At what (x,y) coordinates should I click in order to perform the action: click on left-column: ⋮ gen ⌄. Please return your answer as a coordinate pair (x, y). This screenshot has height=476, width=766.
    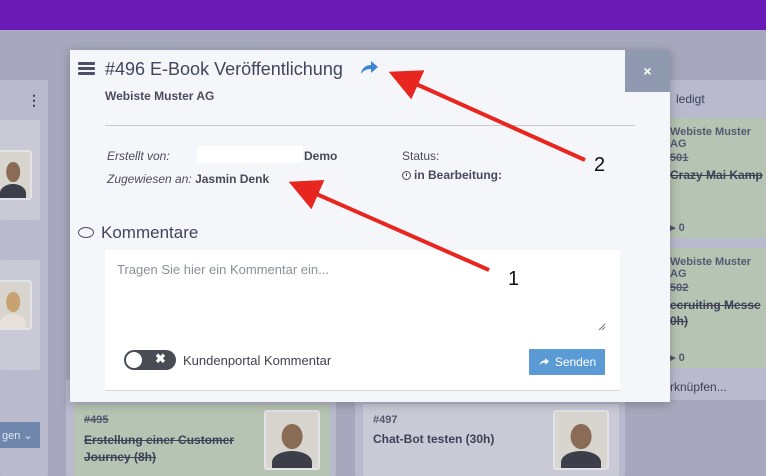
    Looking at the image, I should click on (24, 278).